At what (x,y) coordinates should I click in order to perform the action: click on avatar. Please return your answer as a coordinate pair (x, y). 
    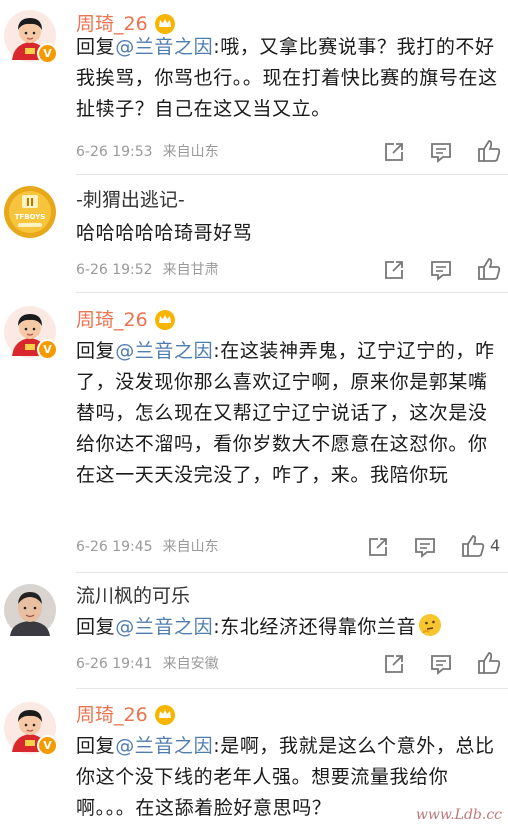
    Looking at the image, I should click on (30, 610).